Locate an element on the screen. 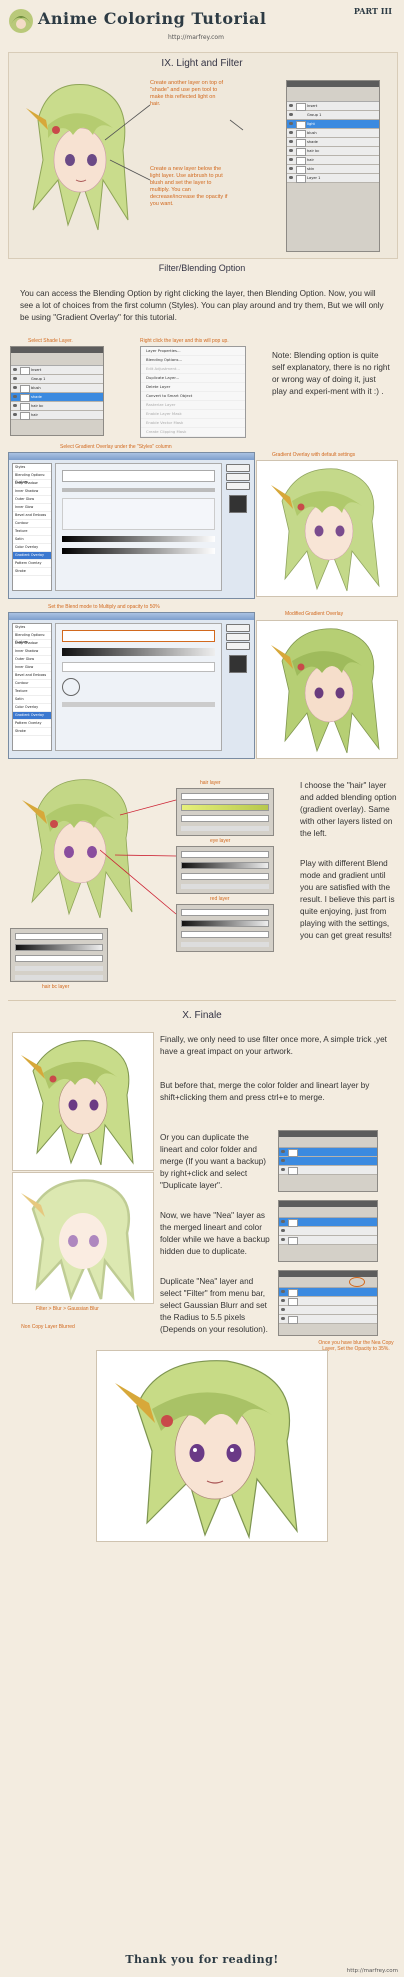 This screenshot has width=404, height=1977. footer-url: http://marfrey.com is located at coordinates (372, 1971).